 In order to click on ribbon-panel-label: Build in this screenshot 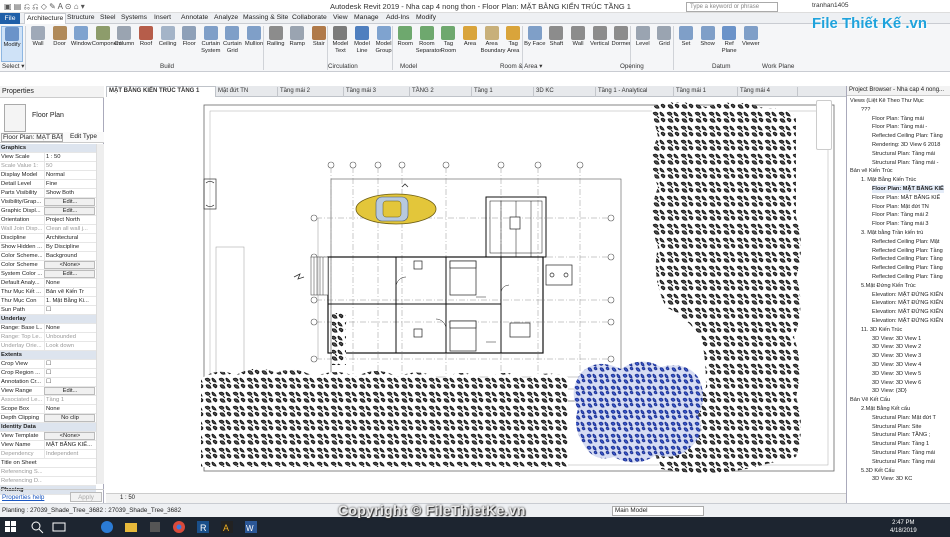, I will do `click(167, 66)`.